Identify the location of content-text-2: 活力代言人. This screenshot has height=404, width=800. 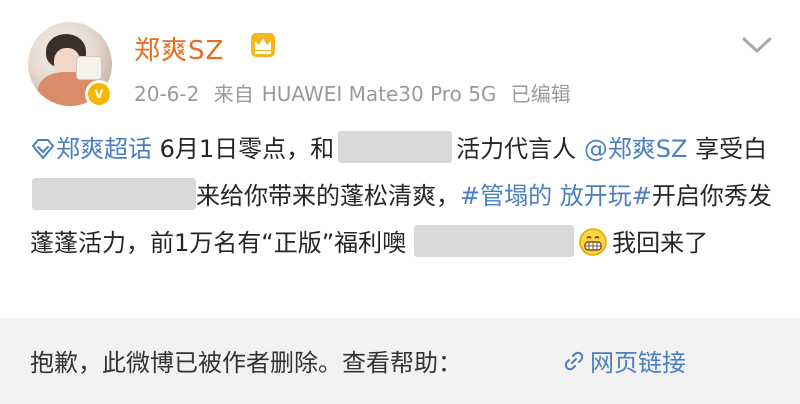
(516, 149).